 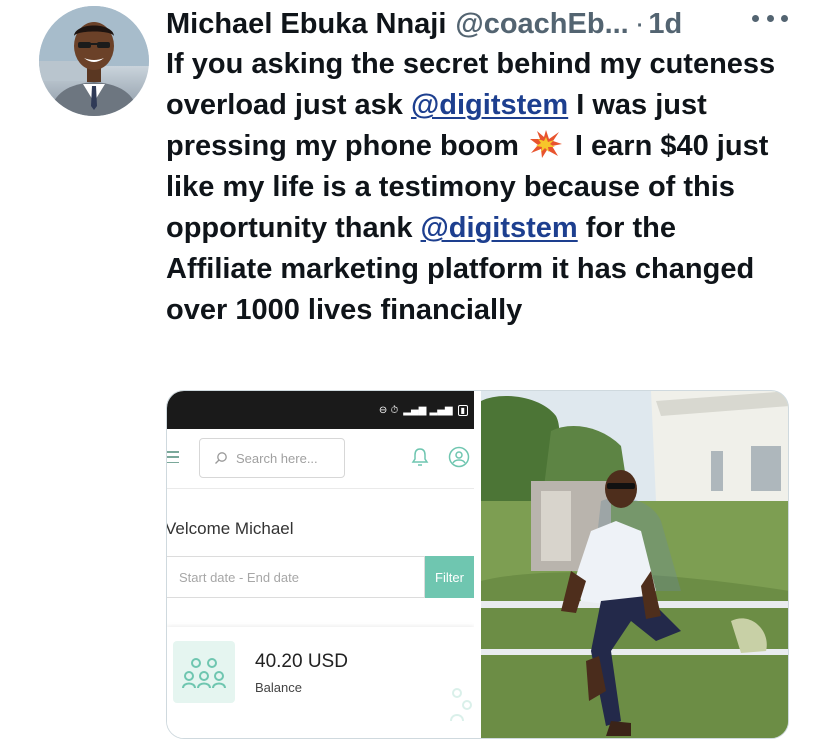 I want to click on account-icon, so click(x=459, y=457).